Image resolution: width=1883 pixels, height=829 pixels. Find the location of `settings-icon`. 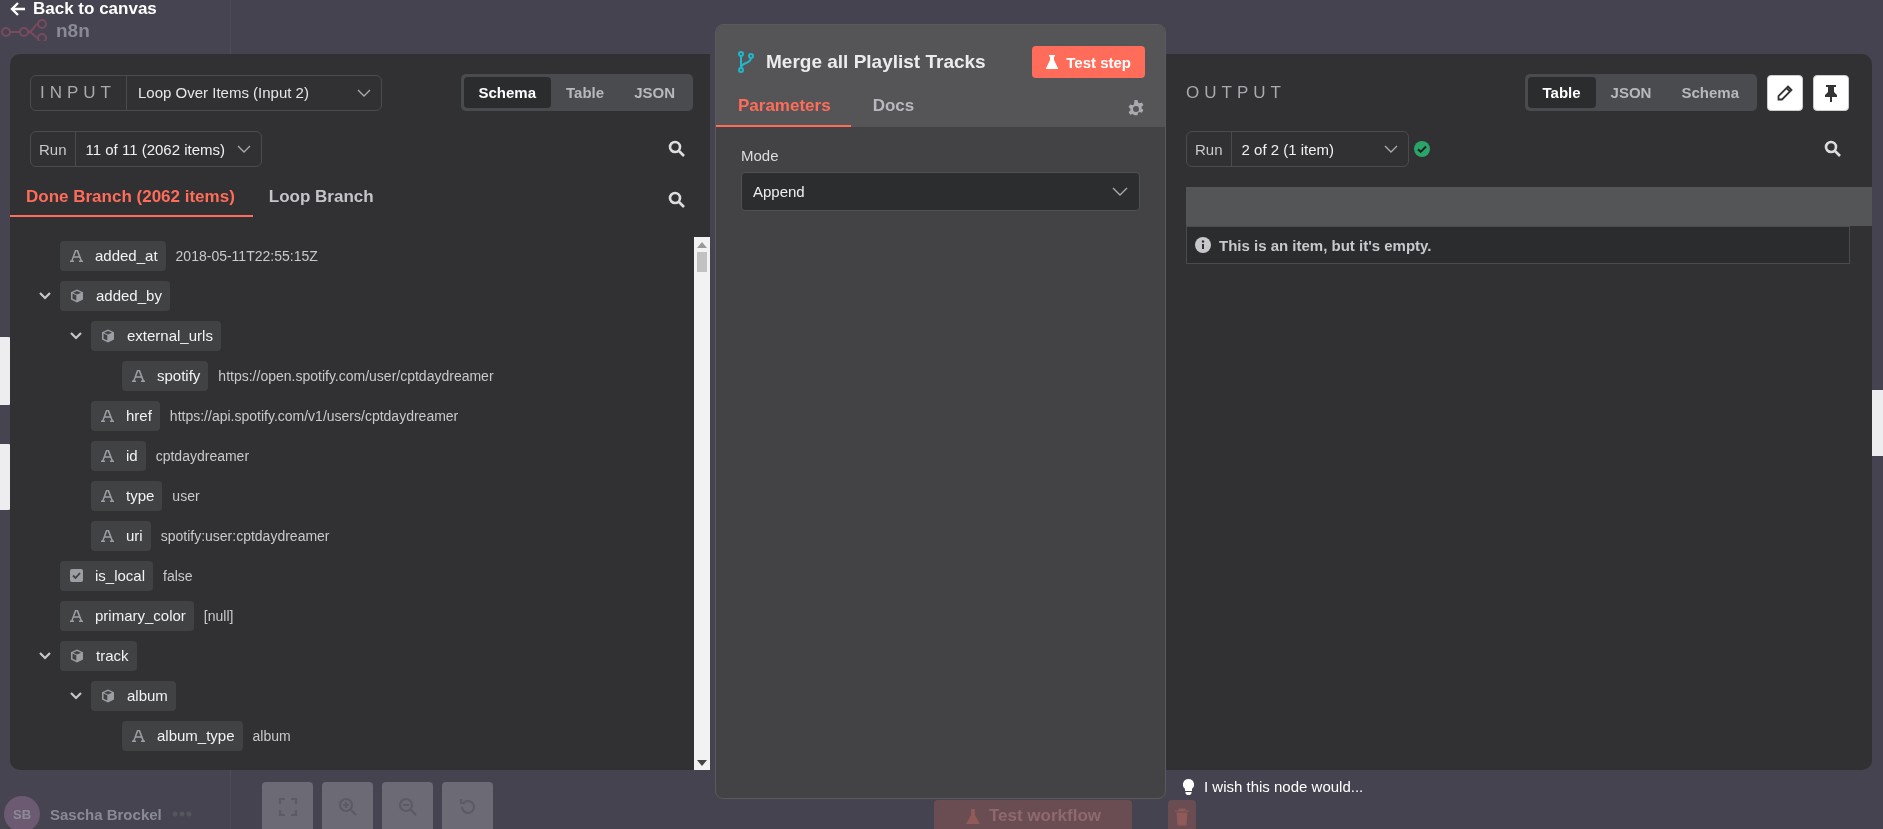

settings-icon is located at coordinates (1136, 108).